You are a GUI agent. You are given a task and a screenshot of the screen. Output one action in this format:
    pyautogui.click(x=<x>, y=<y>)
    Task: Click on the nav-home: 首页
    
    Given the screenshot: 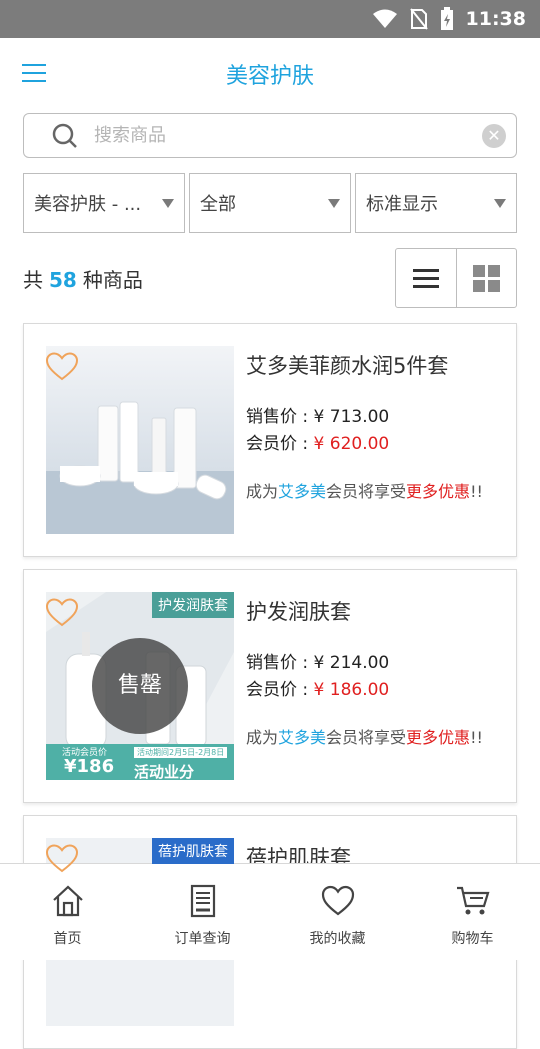 What is the action you would take?
    pyautogui.click(x=67, y=912)
    